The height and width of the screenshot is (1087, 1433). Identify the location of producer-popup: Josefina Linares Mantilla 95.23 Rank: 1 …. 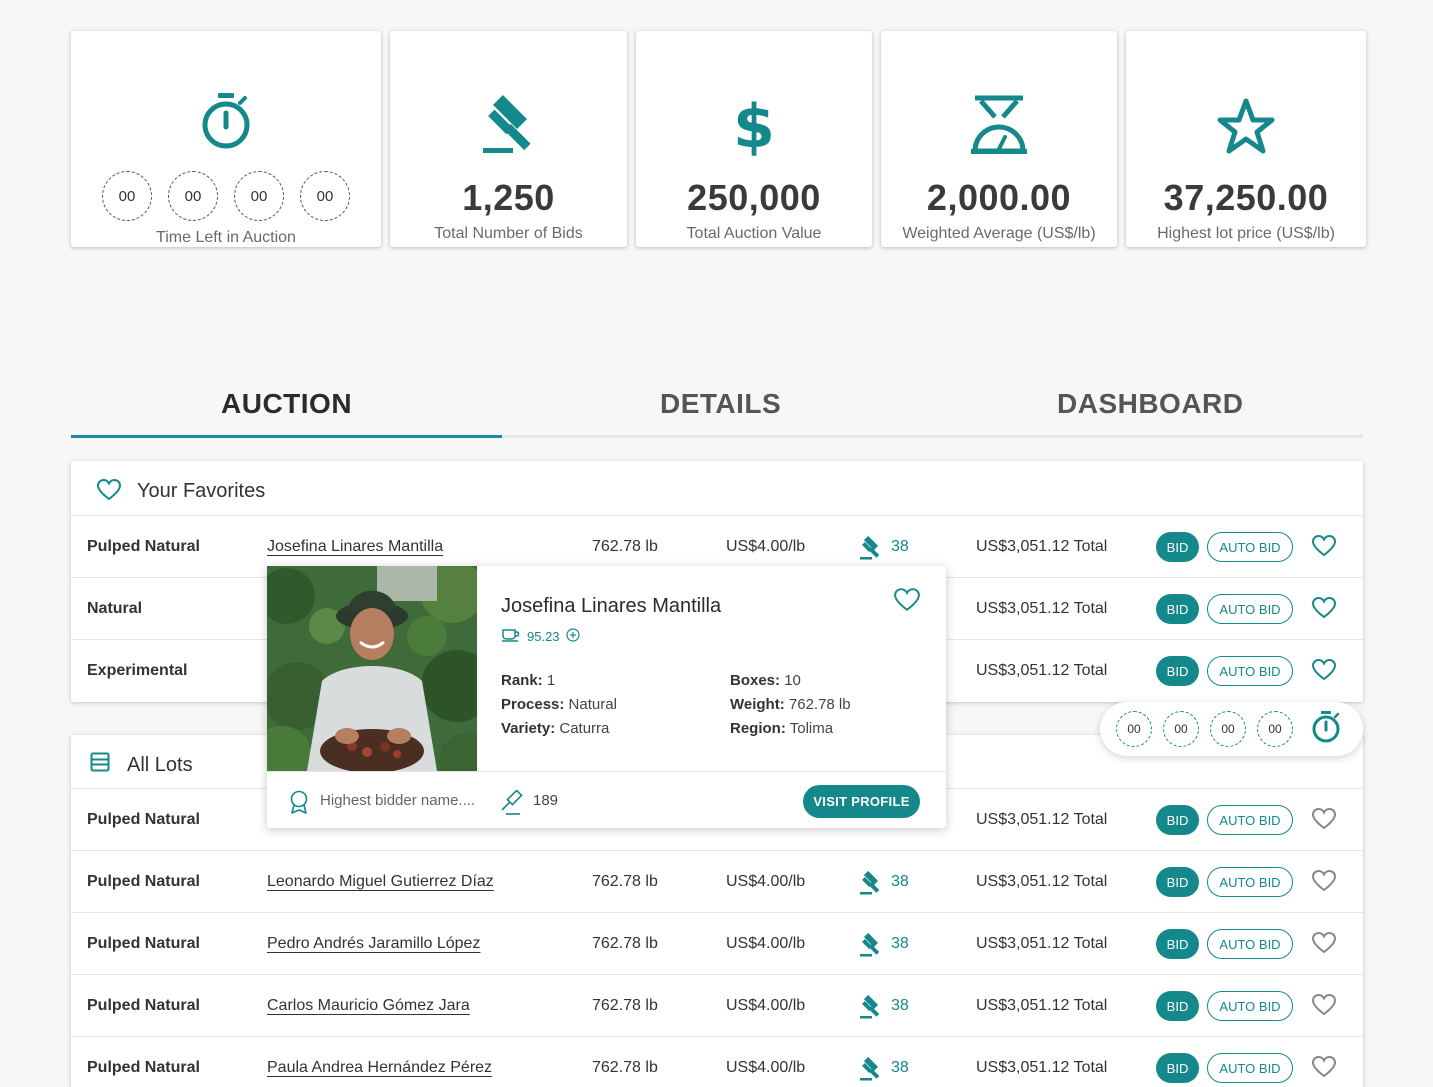
(606, 697).